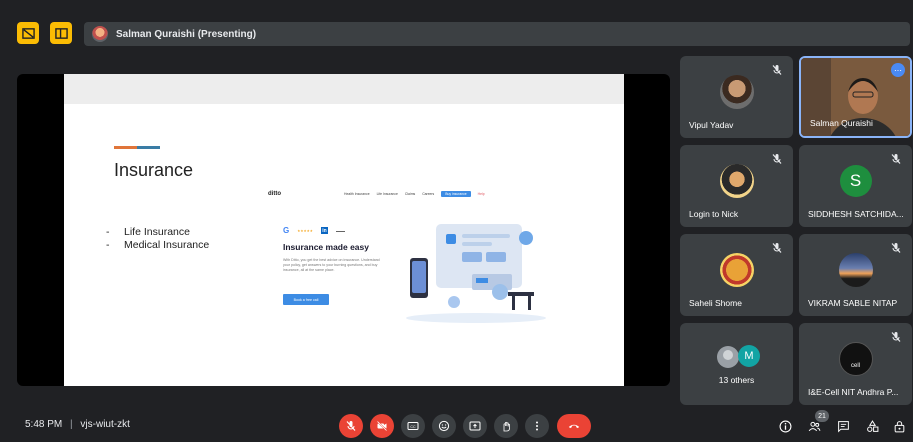 Image resolution: width=913 pixels, height=442 pixels. Describe the element at coordinates (736, 270) in the screenshot. I see `om-symbol-icon` at that location.